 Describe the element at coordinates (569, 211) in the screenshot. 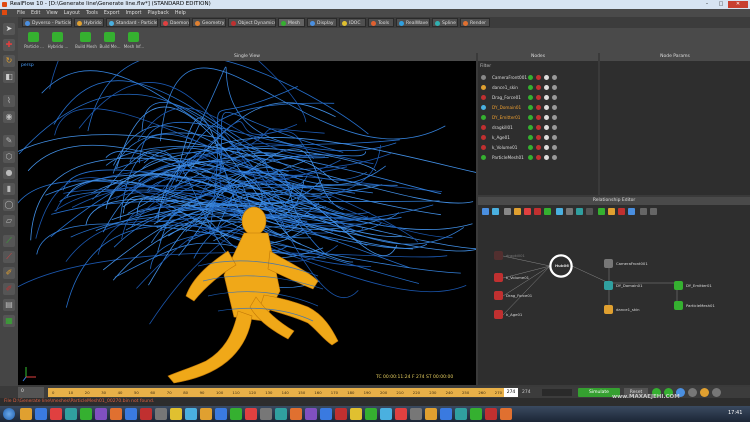

I see `rel-camera-icon` at that location.